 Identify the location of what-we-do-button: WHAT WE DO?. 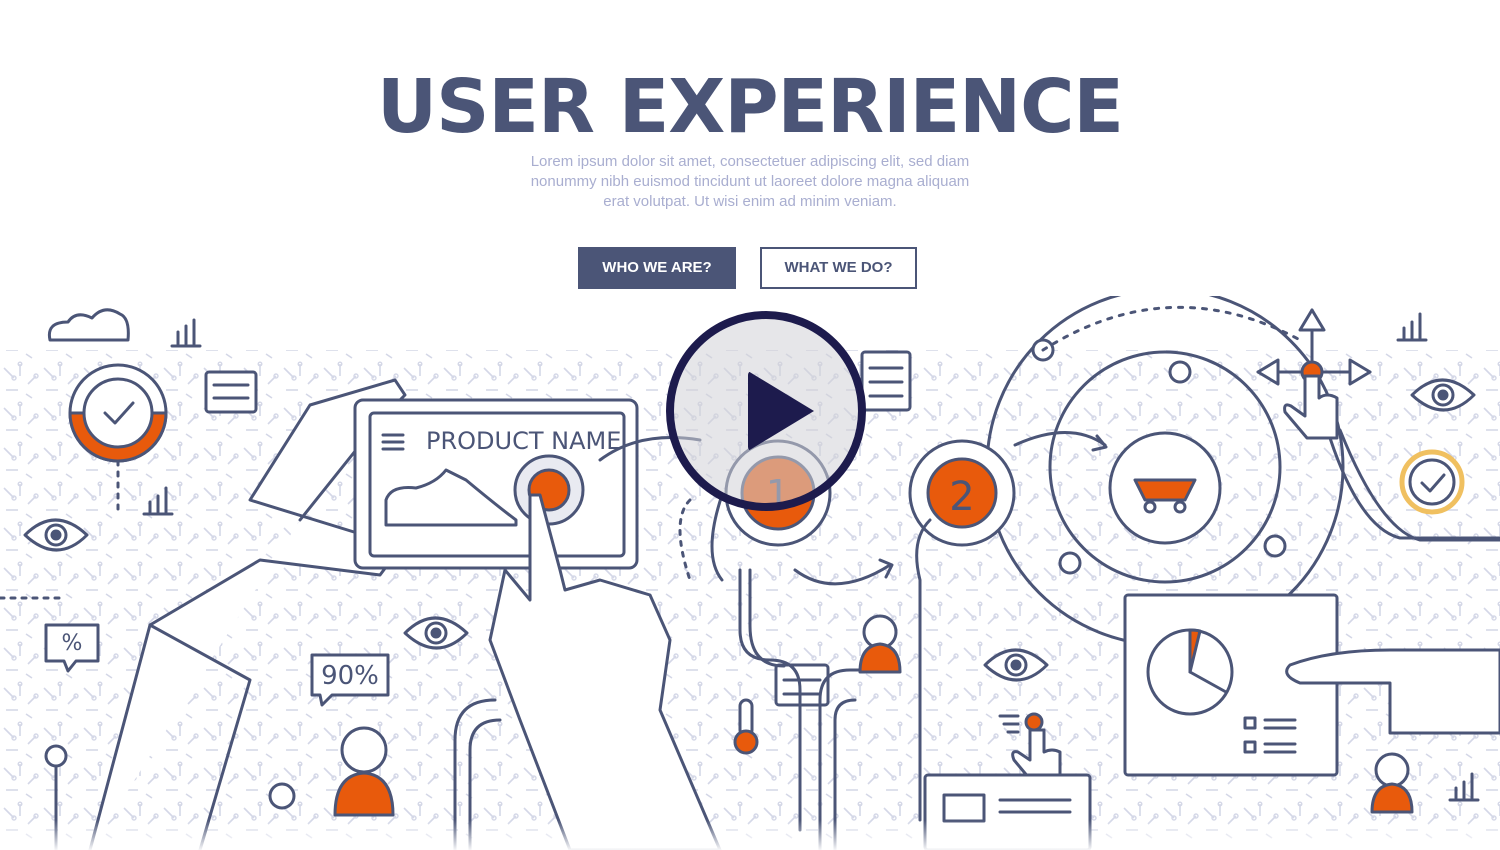
(838, 268).